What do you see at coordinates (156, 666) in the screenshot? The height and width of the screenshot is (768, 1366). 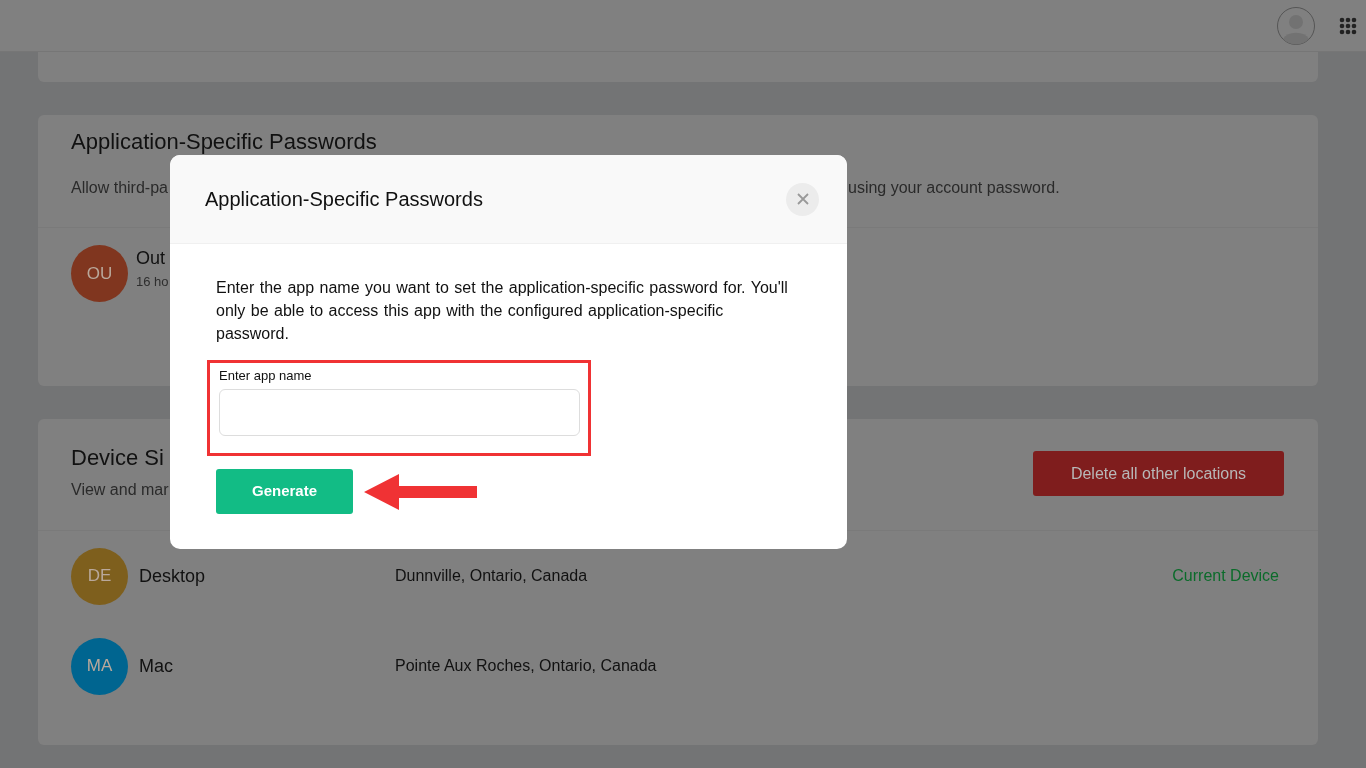 I see `device-name: Mac` at bounding box center [156, 666].